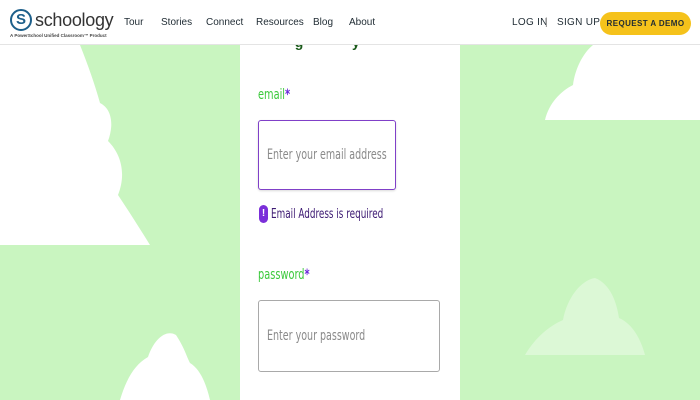  What do you see at coordinates (133, 22) in the screenshot?
I see `nav-tour: Tour` at bounding box center [133, 22].